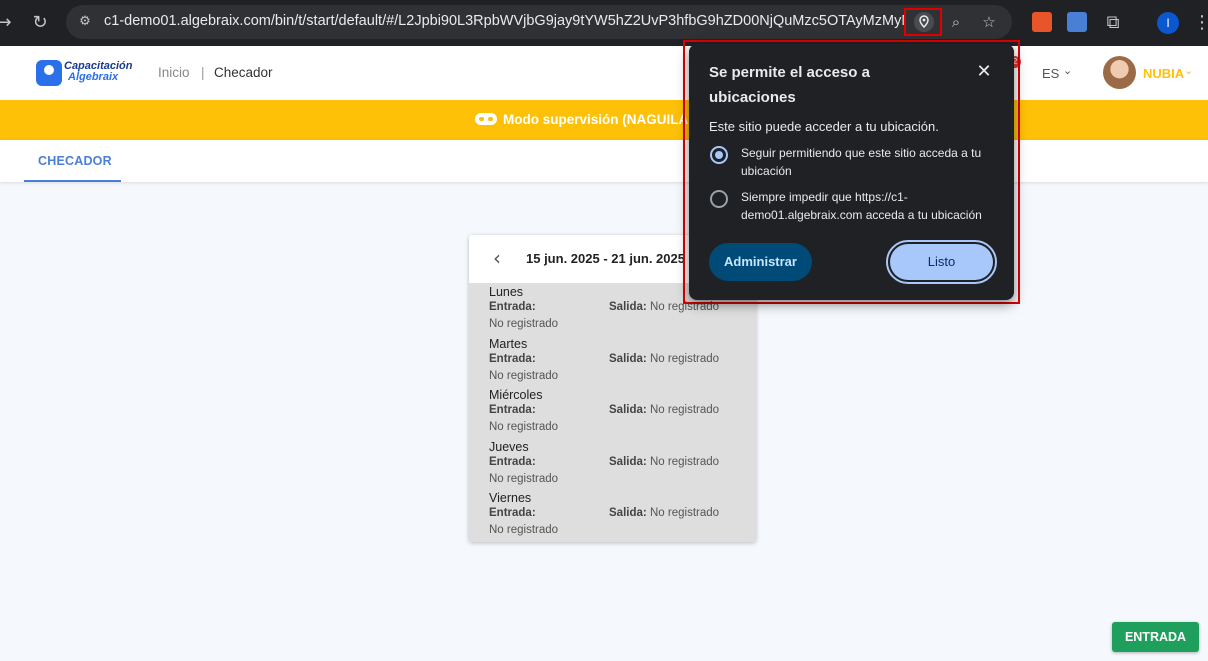 The image size is (1208, 661). I want to click on day-name: Martes, so click(508, 344).